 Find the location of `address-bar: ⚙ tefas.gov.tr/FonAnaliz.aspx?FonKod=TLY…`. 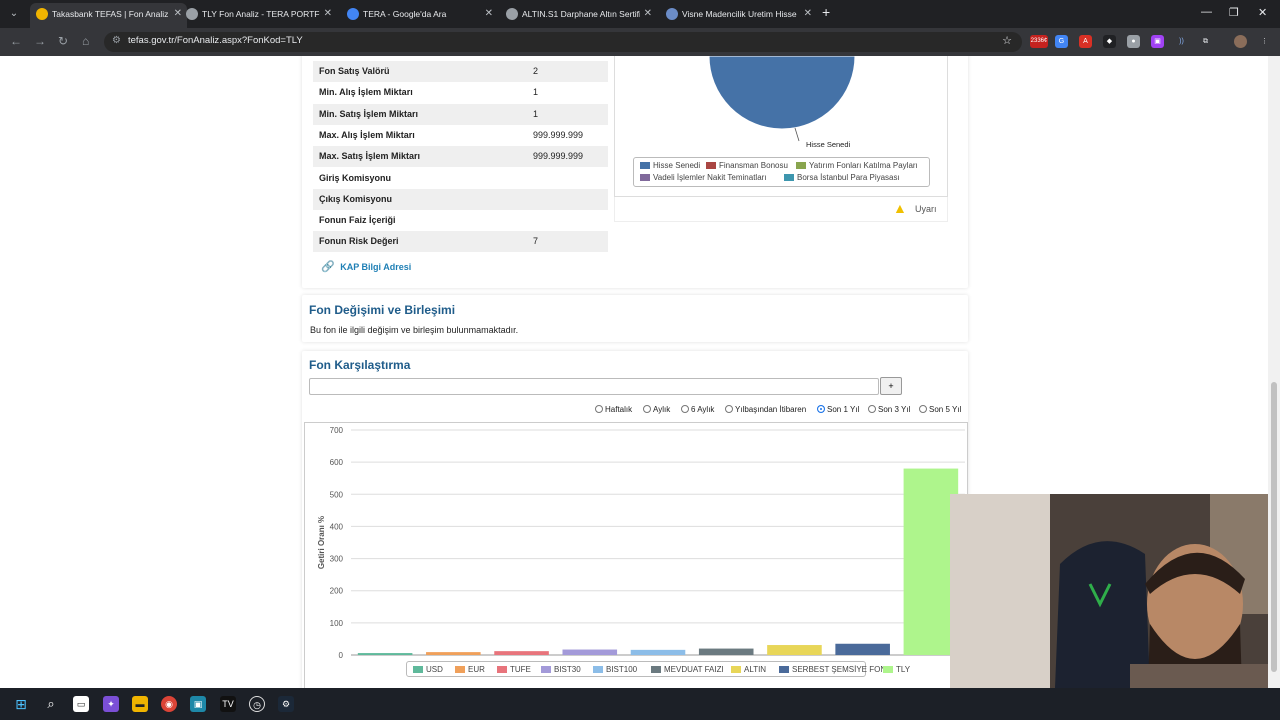

address-bar: ⚙ tefas.gov.tr/FonAnaliz.aspx?FonKod=TLY… is located at coordinates (563, 42).